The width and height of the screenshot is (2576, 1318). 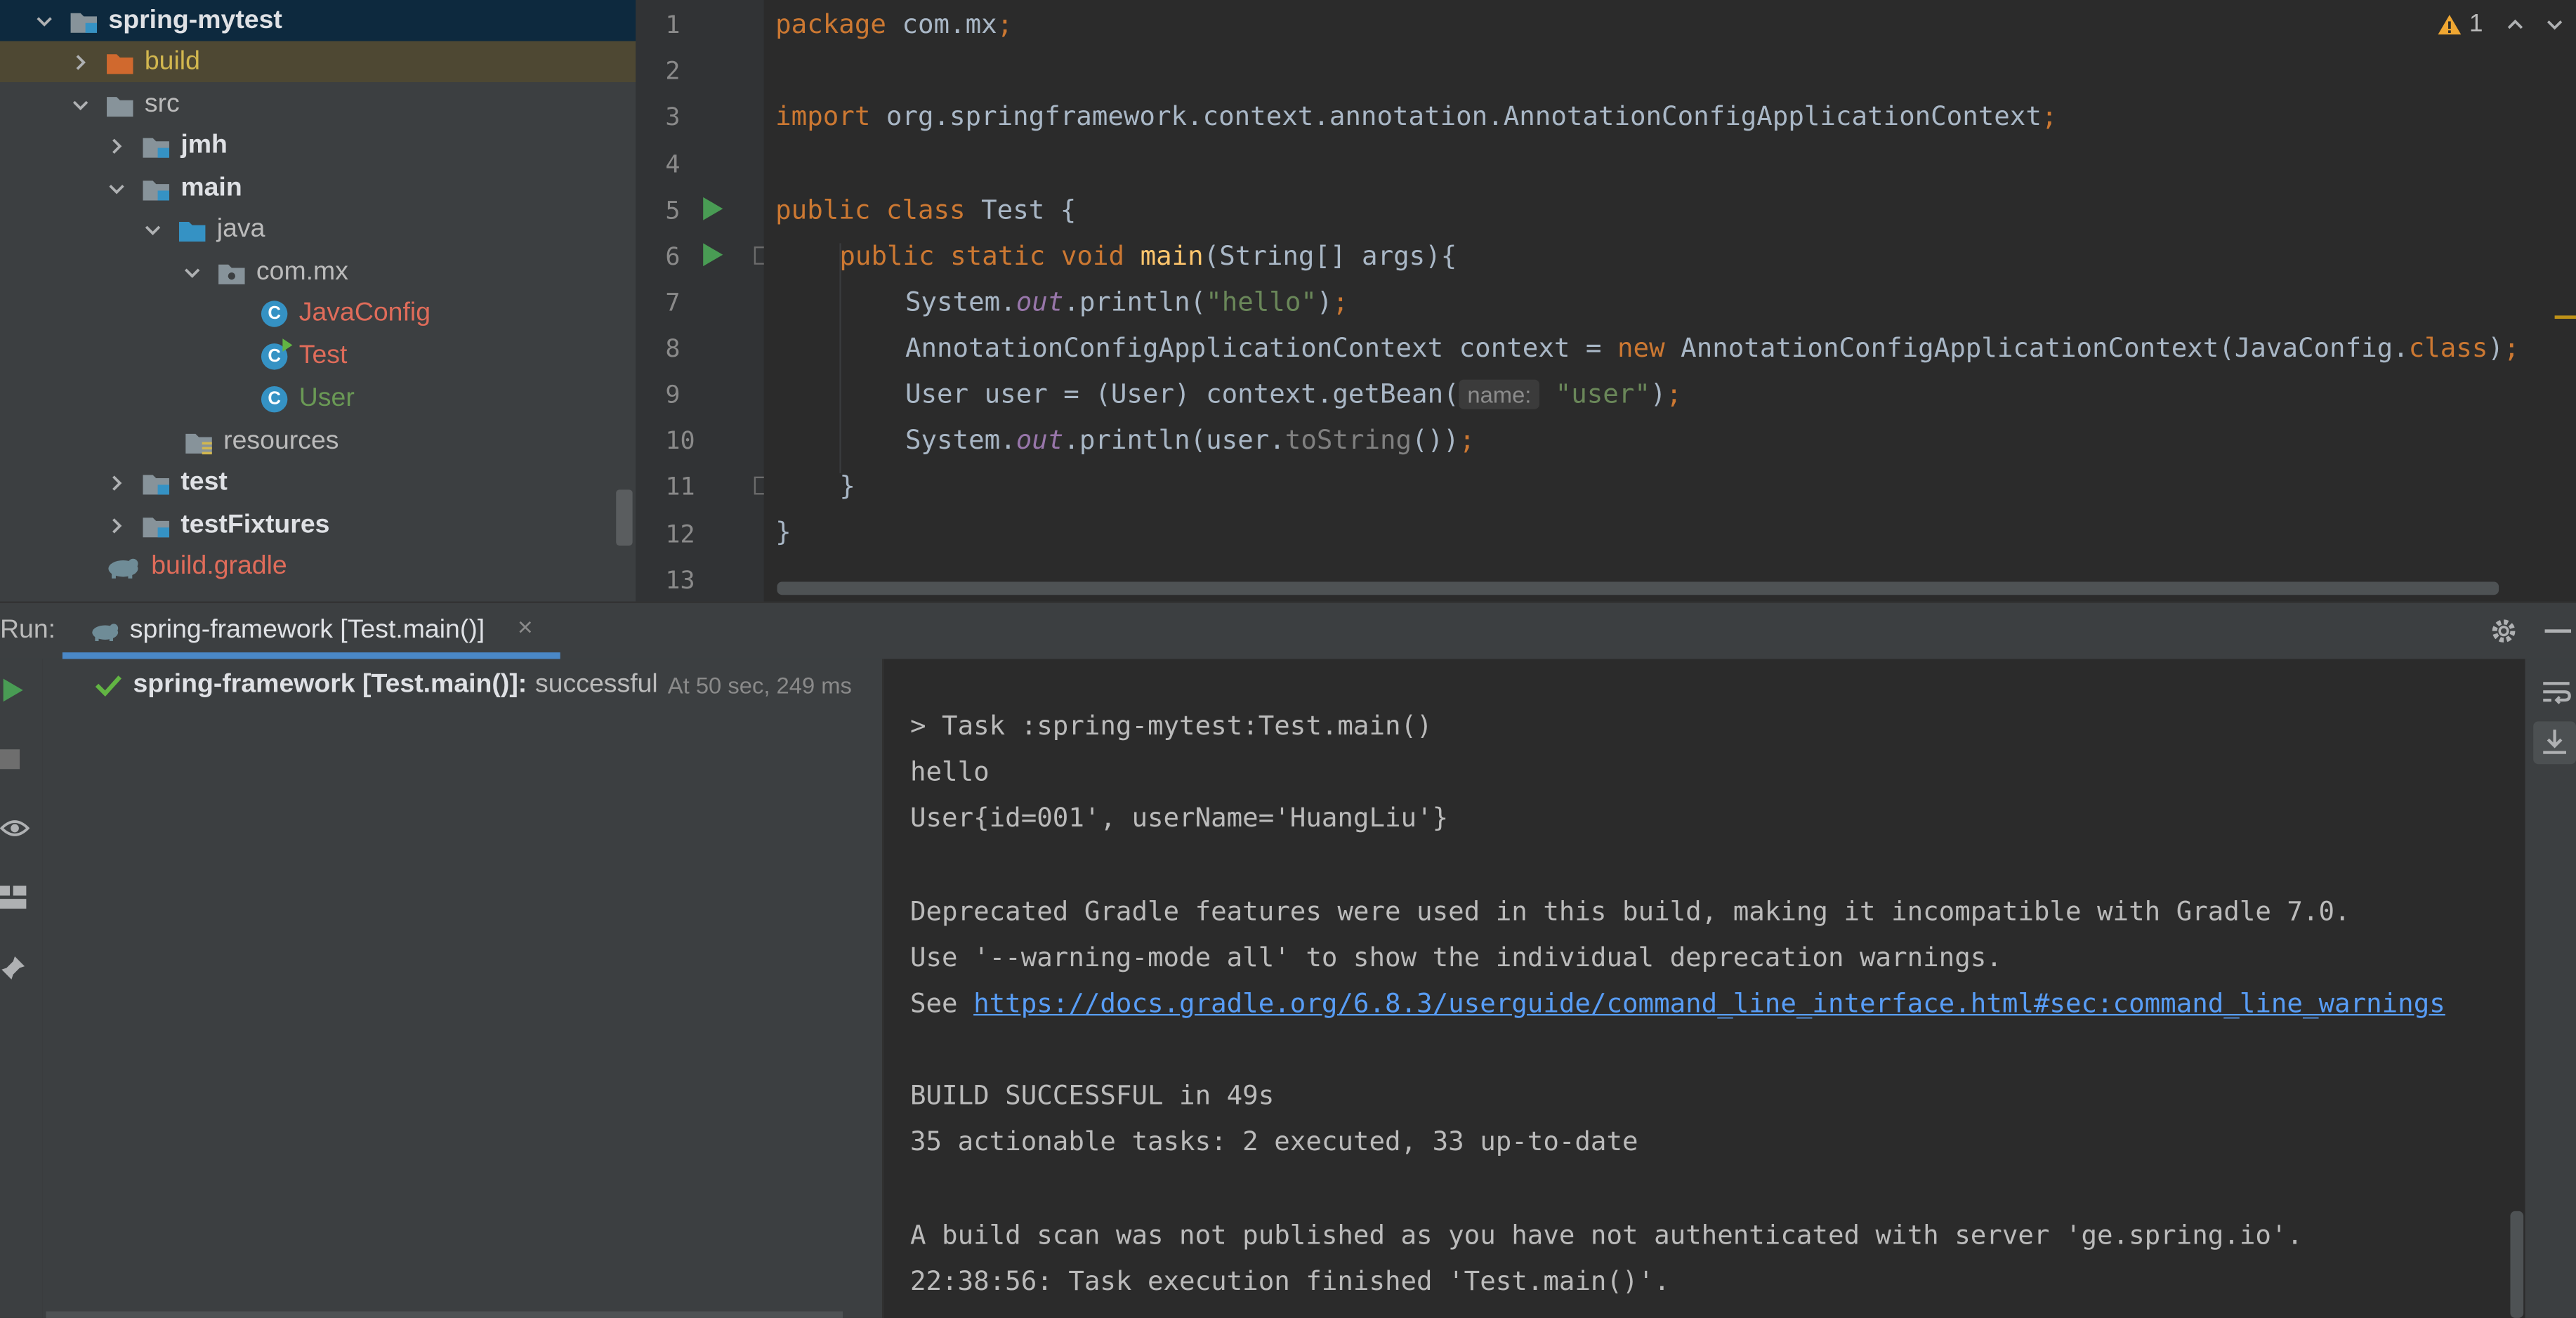 I want to click on run-toolbar: Run: spring-framework [Test.main()] ×, so click(x=1288, y=630).